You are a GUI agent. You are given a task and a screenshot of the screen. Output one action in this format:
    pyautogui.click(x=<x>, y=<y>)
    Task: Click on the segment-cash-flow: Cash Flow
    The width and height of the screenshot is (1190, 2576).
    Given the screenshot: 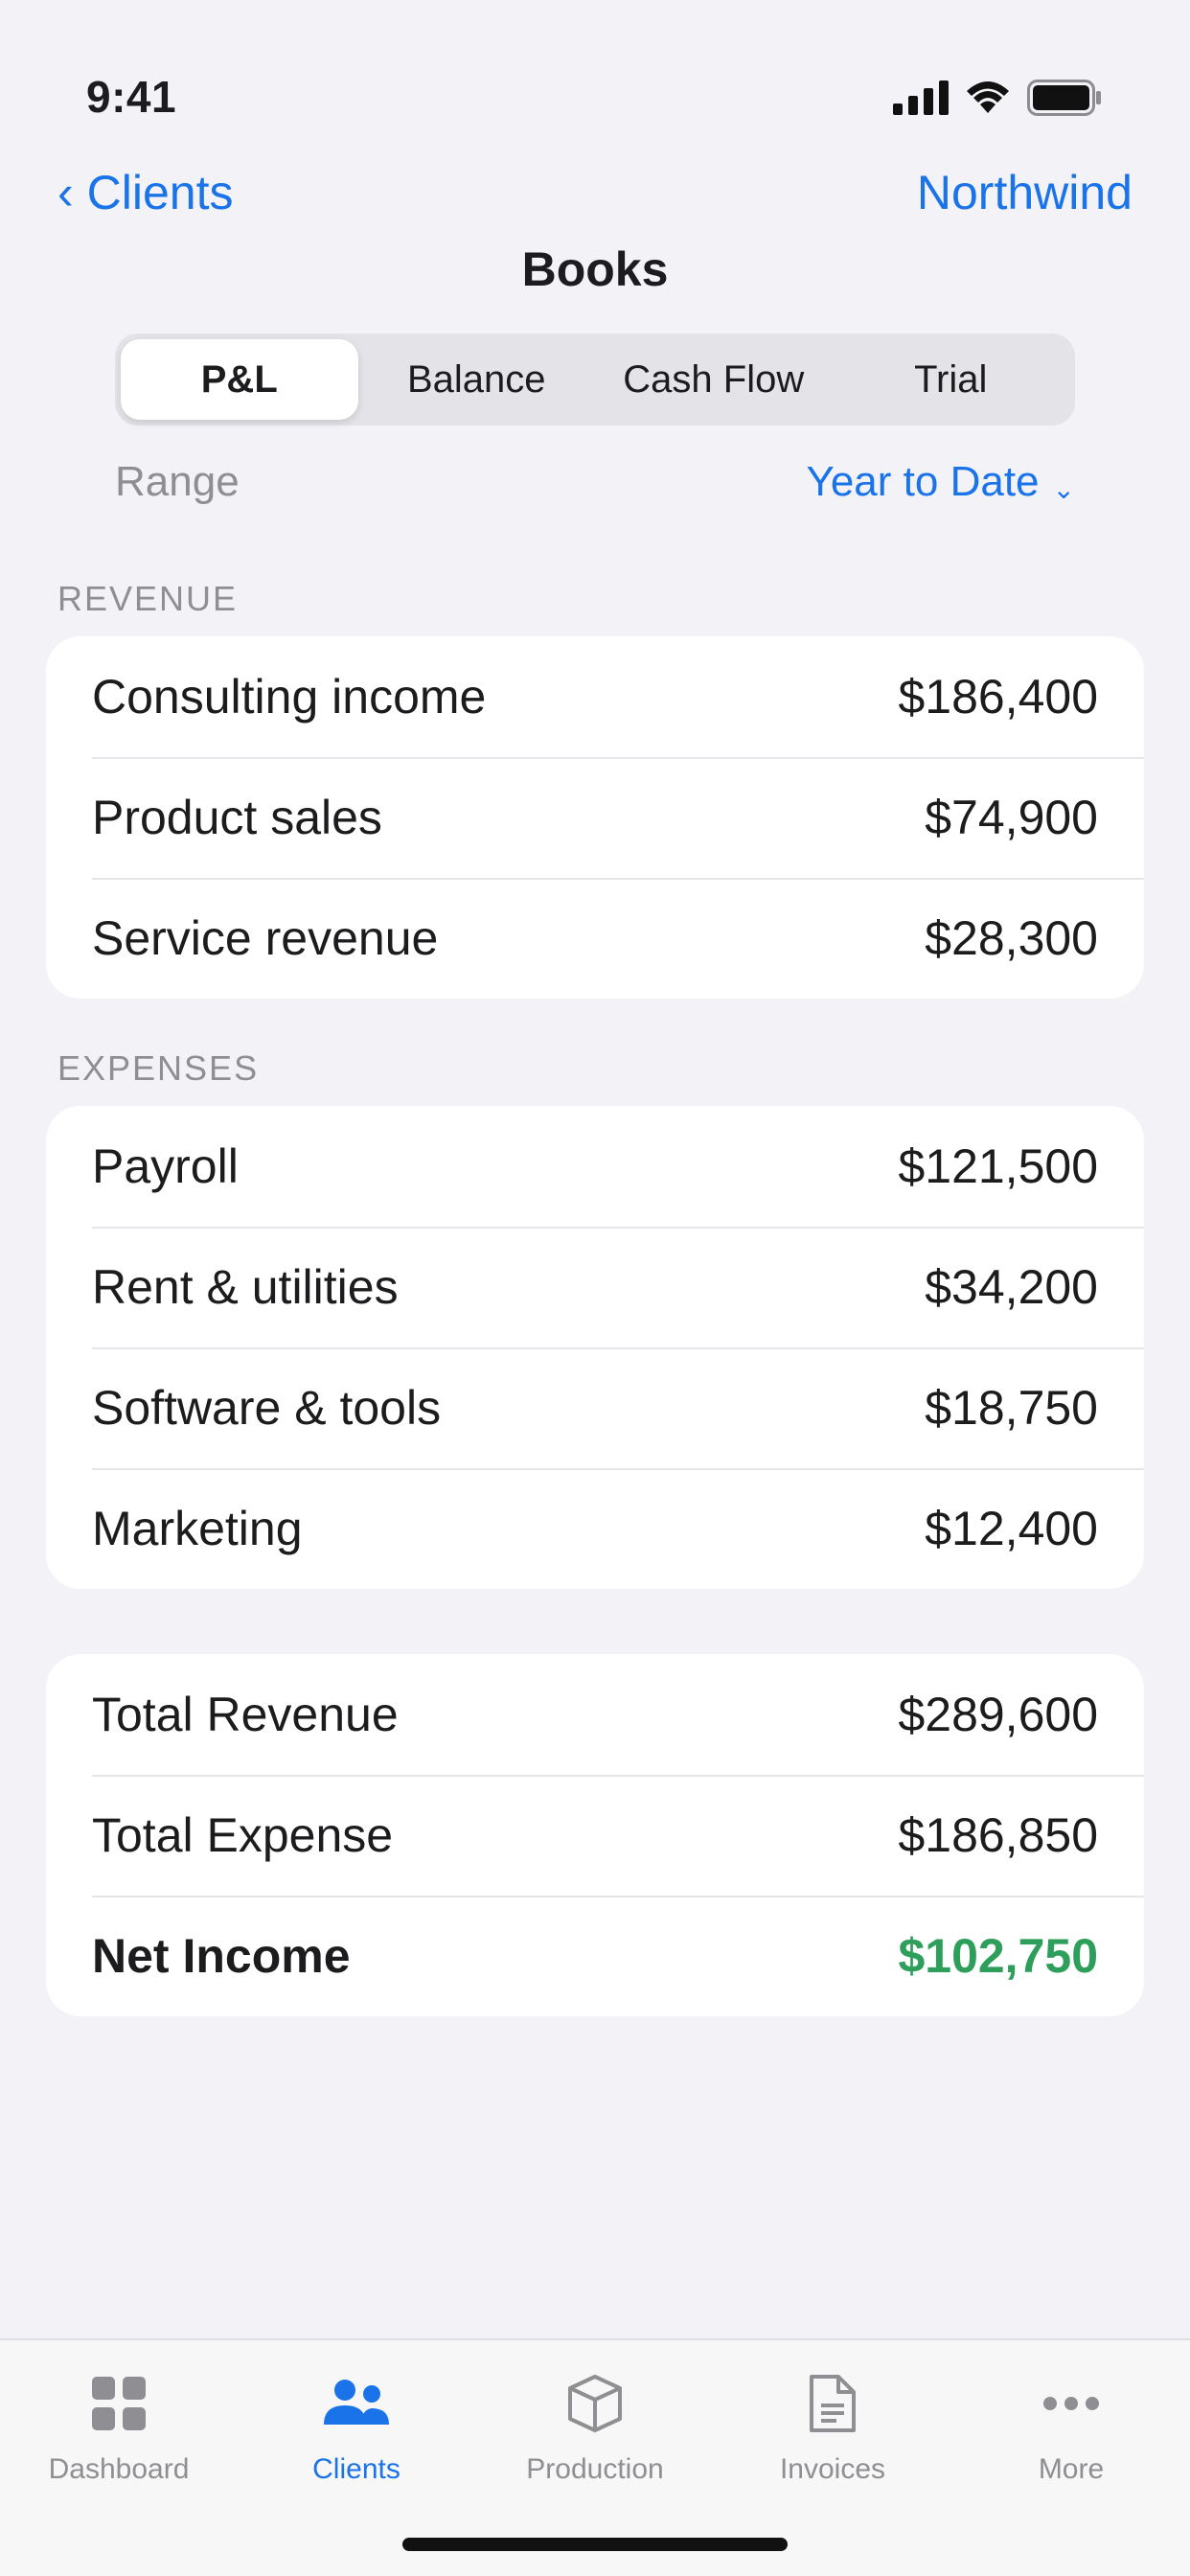 What is the action you would take?
    pyautogui.click(x=714, y=379)
    